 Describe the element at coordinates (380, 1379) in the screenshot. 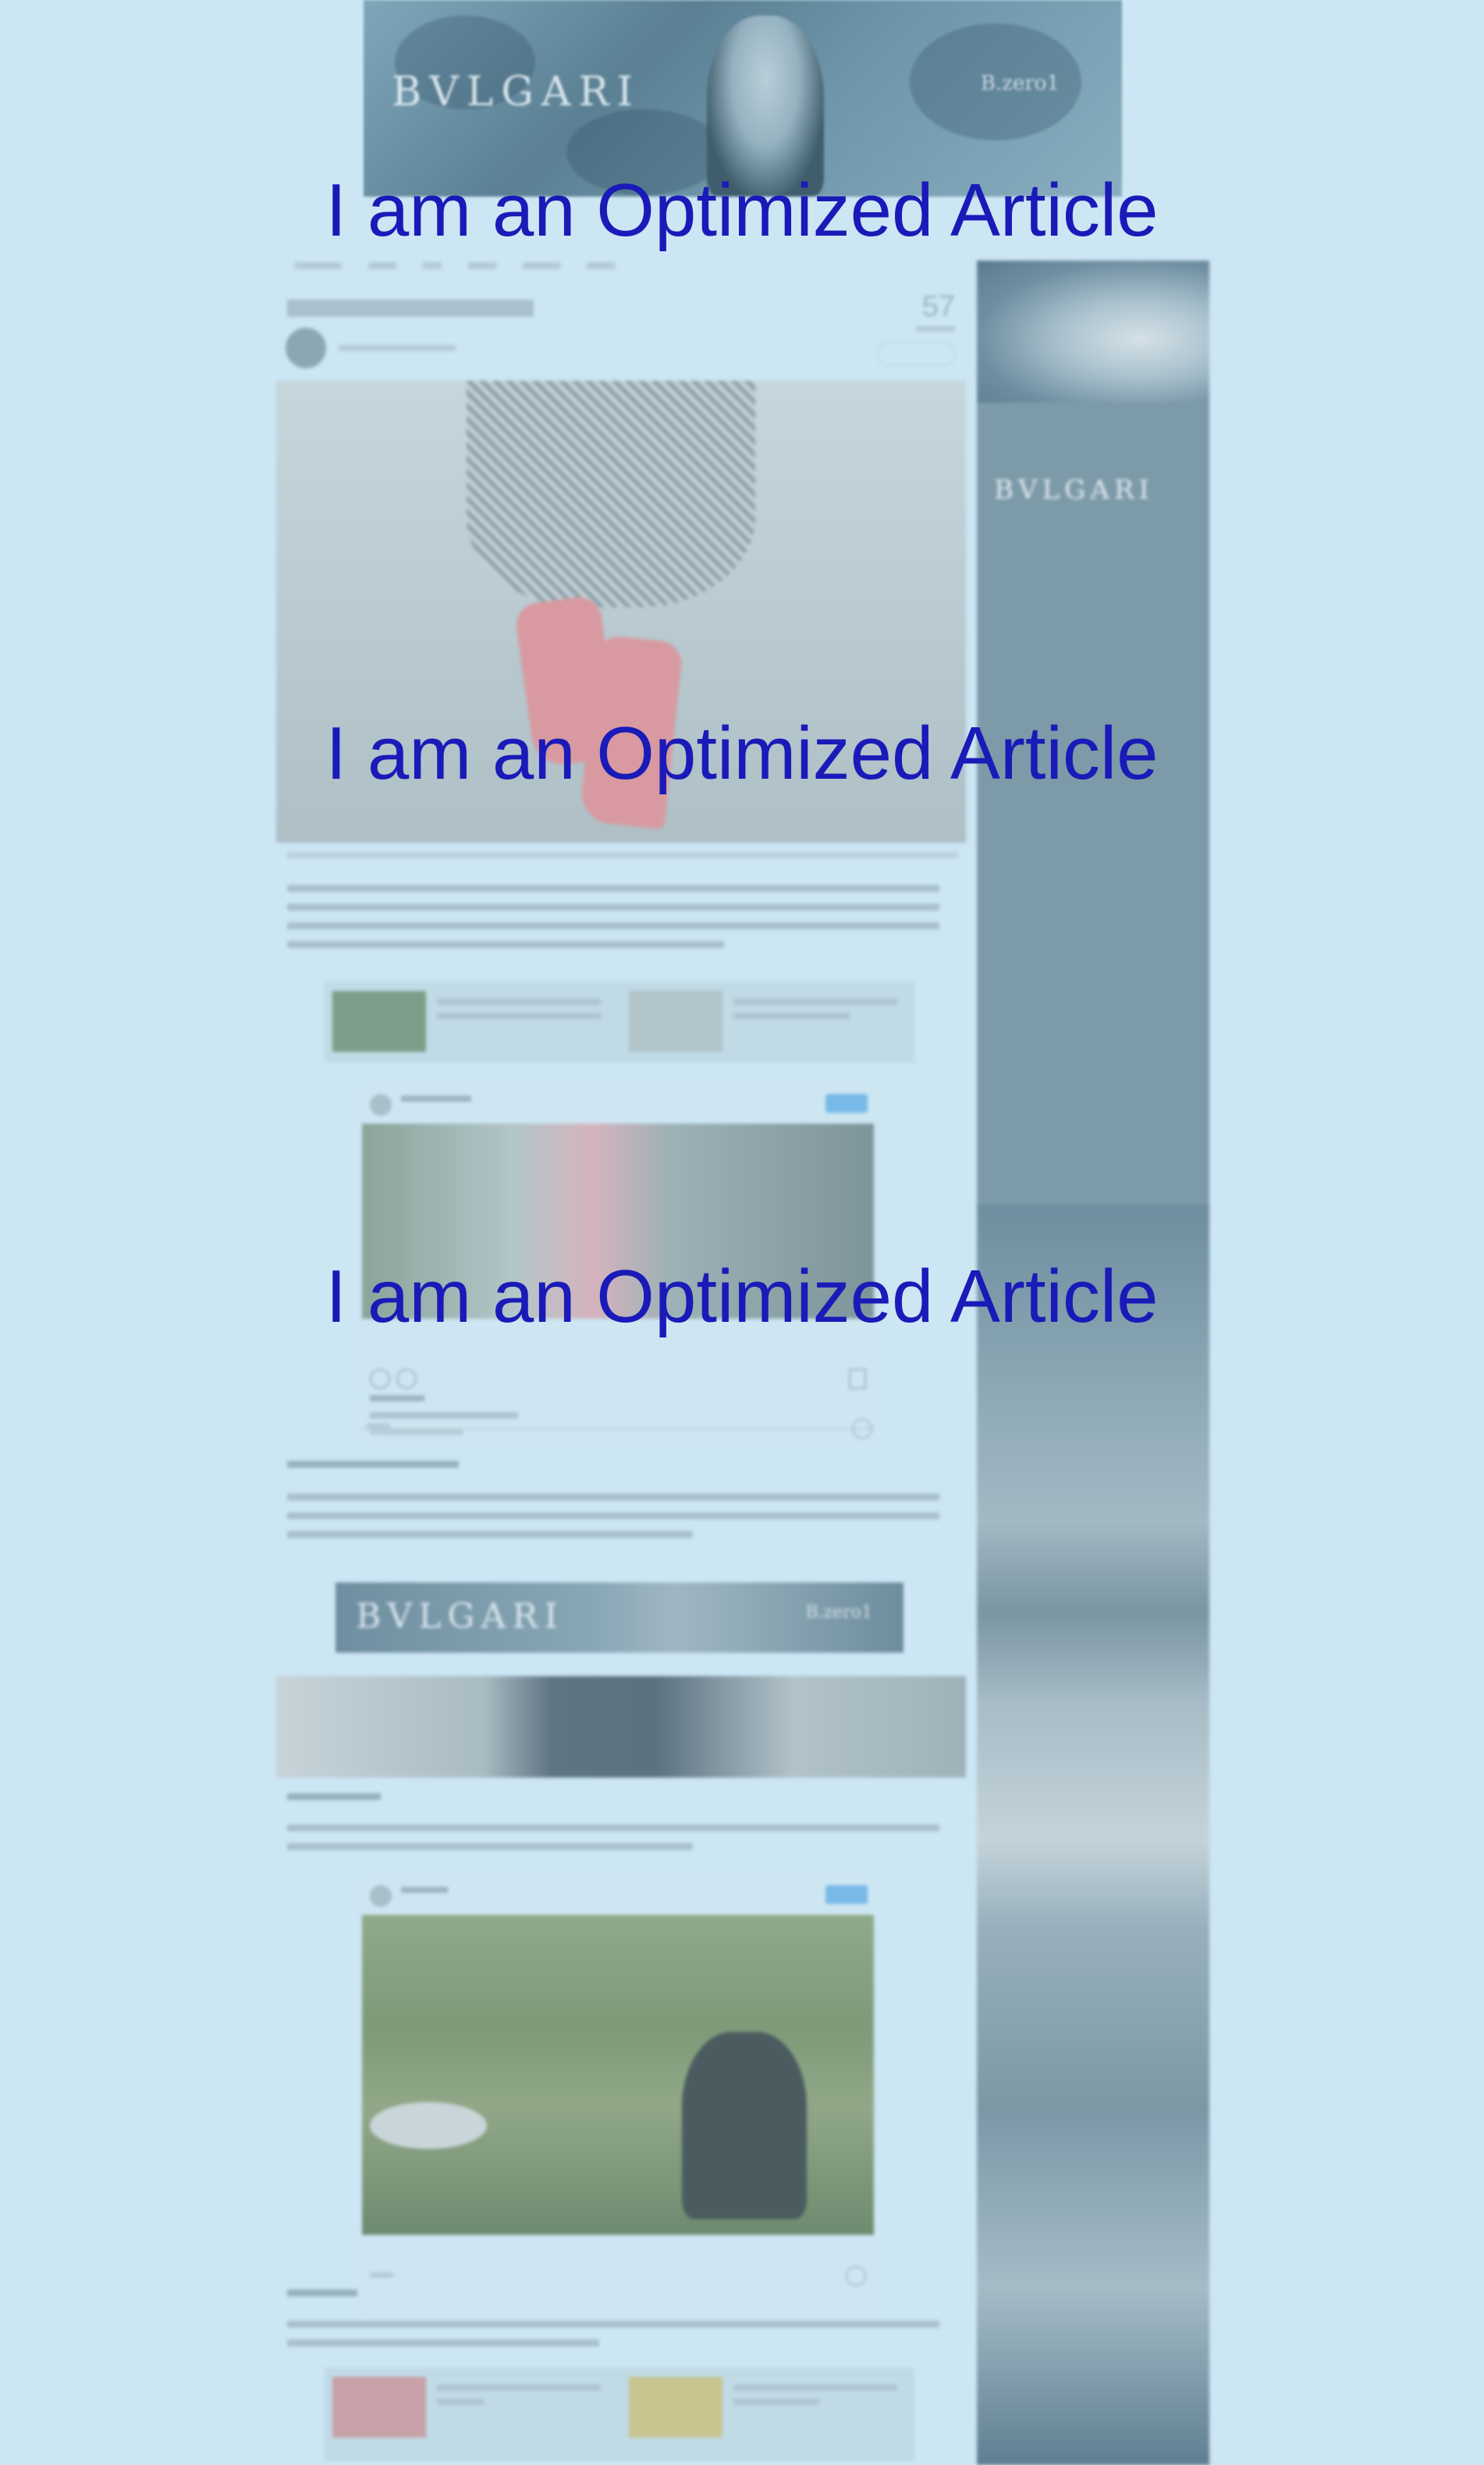

I see `heart-icon` at that location.